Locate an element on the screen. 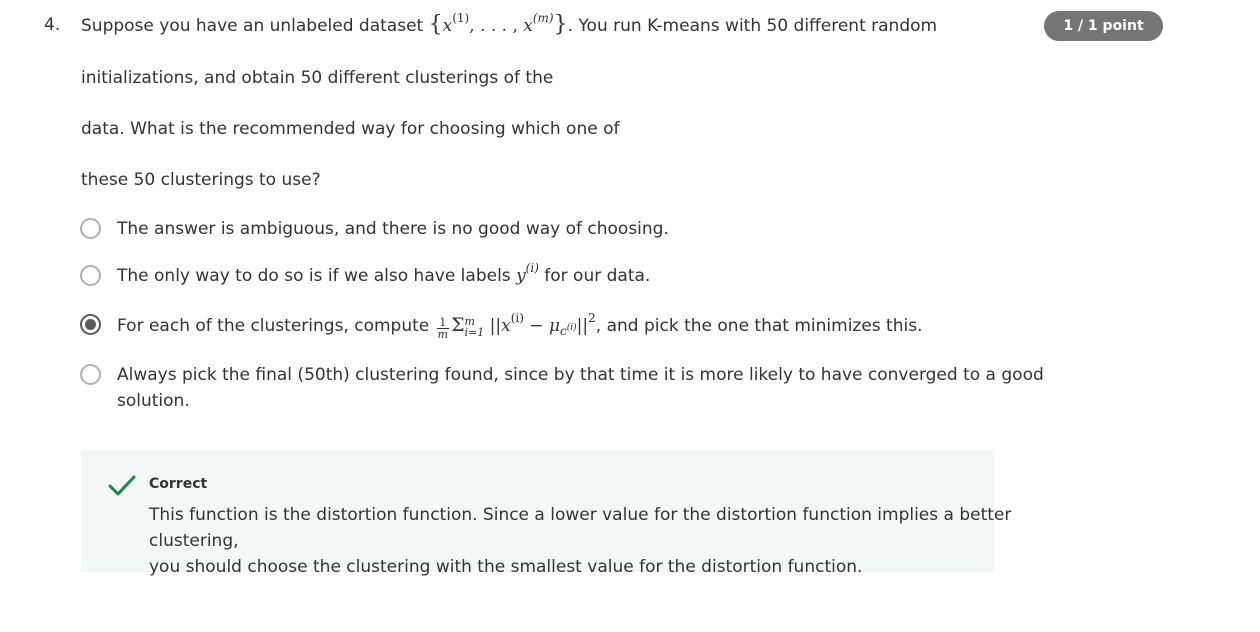 The height and width of the screenshot is (632, 1260). math-subscript-c: c(i) is located at coordinates (568, 331).